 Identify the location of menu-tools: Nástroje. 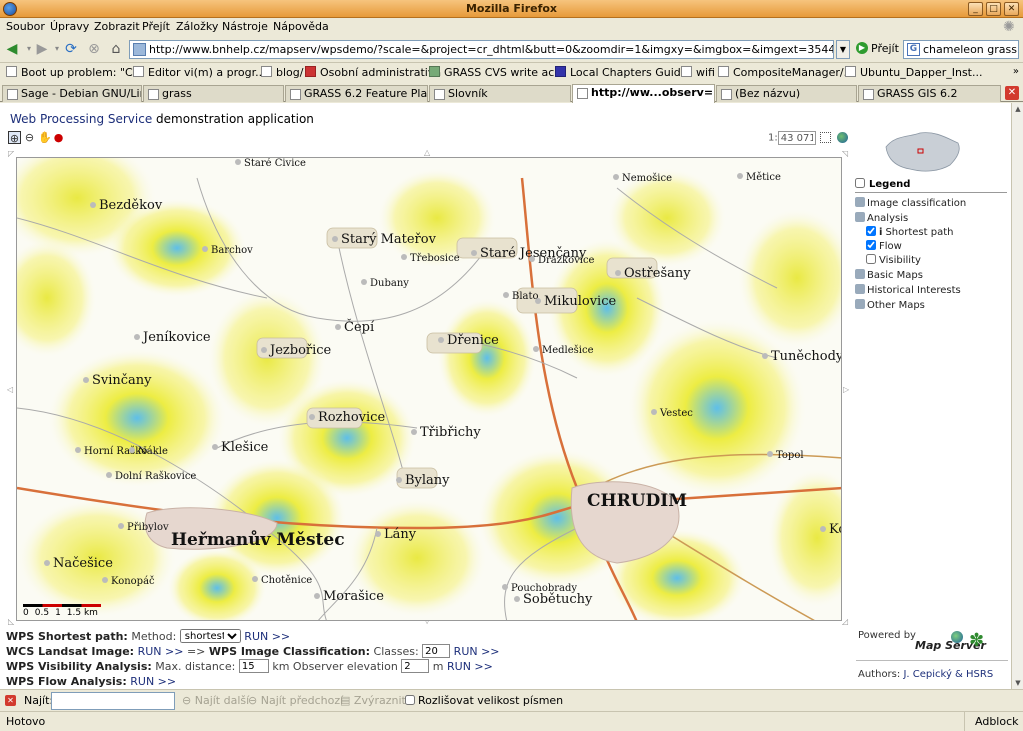
(245, 26).